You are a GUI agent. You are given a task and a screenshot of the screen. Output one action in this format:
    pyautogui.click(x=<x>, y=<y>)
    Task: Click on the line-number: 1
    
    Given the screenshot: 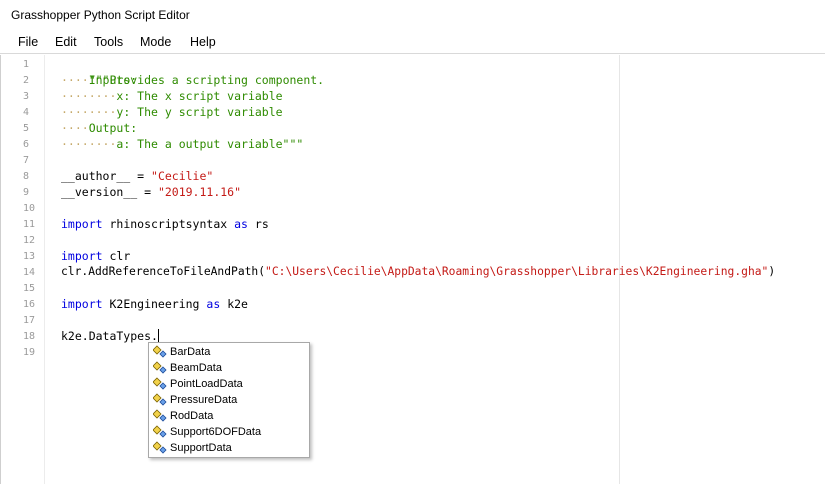 What is the action you would take?
    pyautogui.click(x=26, y=64)
    